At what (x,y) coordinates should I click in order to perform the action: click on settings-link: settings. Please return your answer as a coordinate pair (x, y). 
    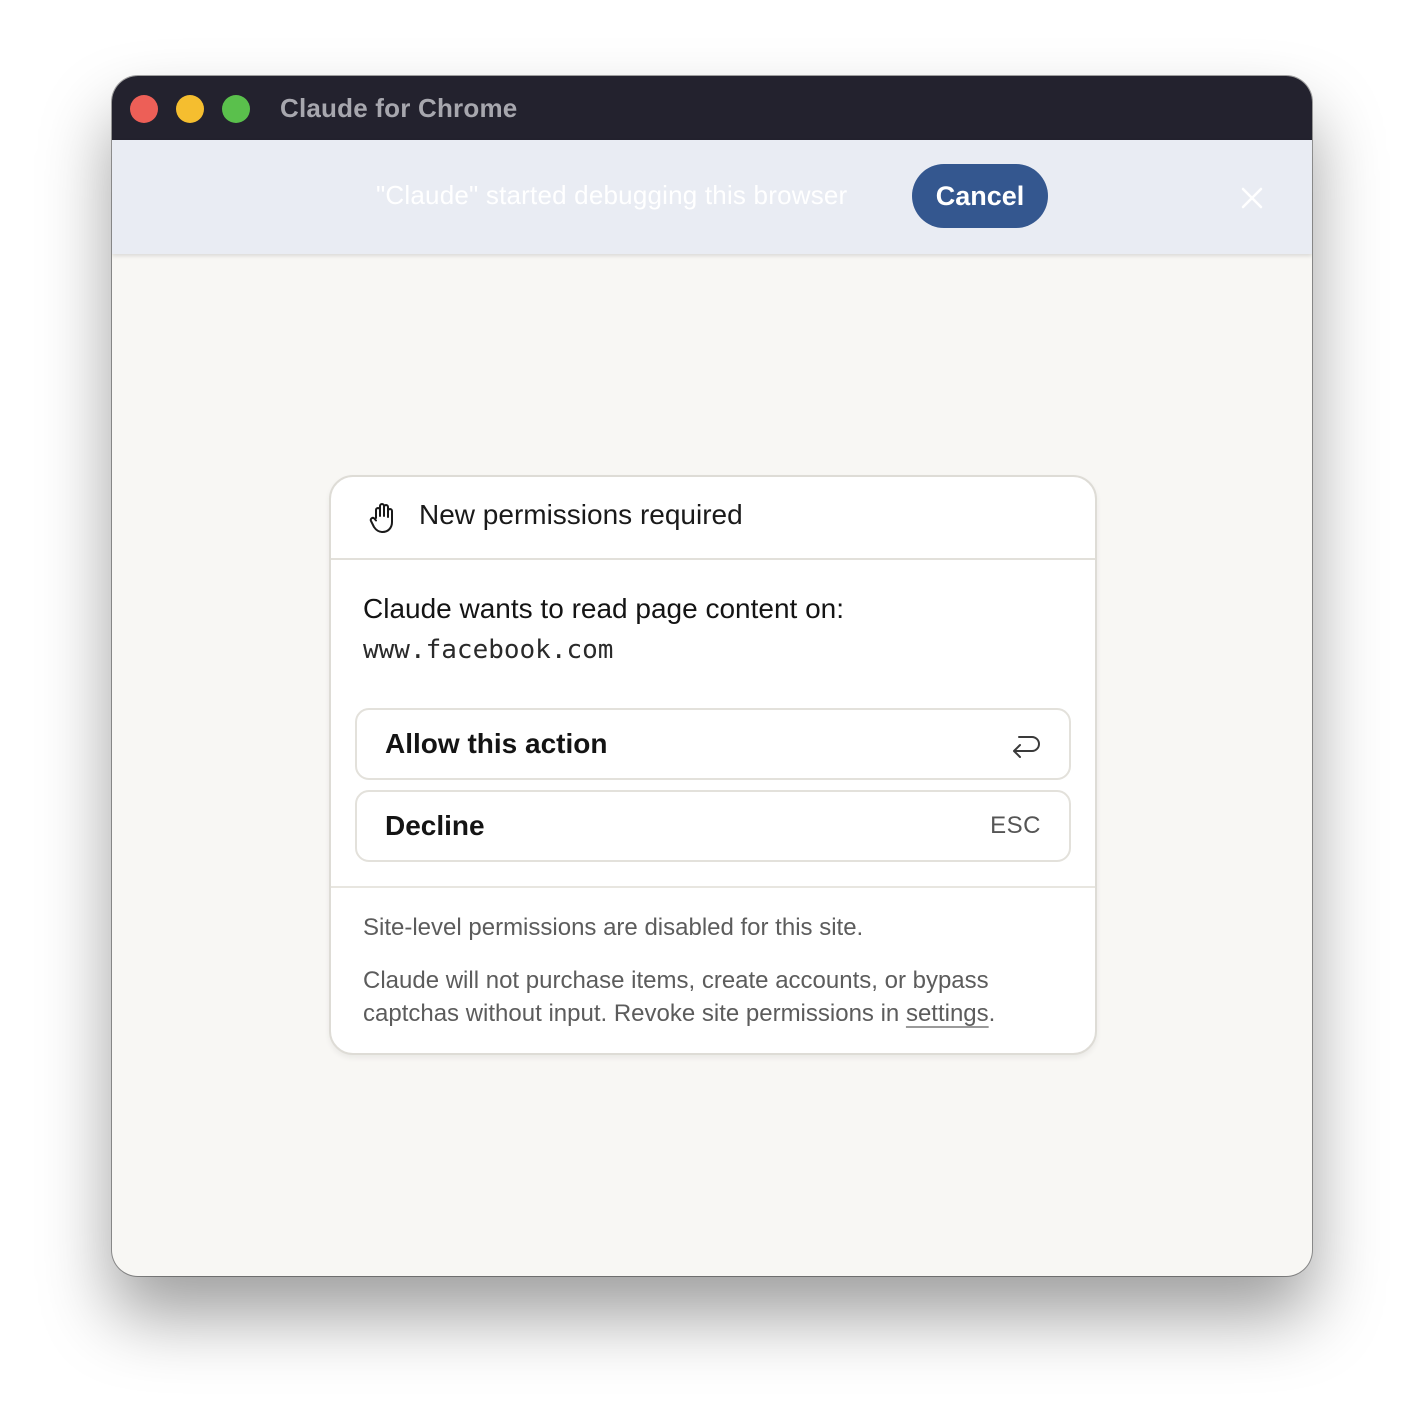
    Looking at the image, I should click on (947, 1013).